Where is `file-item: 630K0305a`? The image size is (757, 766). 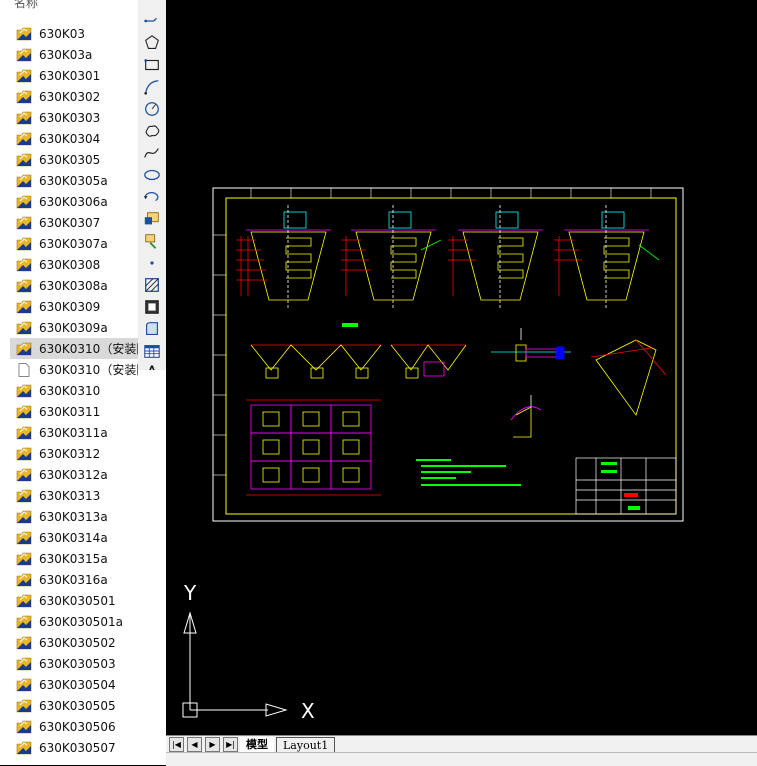
file-item: 630K0305a is located at coordinates (74, 180).